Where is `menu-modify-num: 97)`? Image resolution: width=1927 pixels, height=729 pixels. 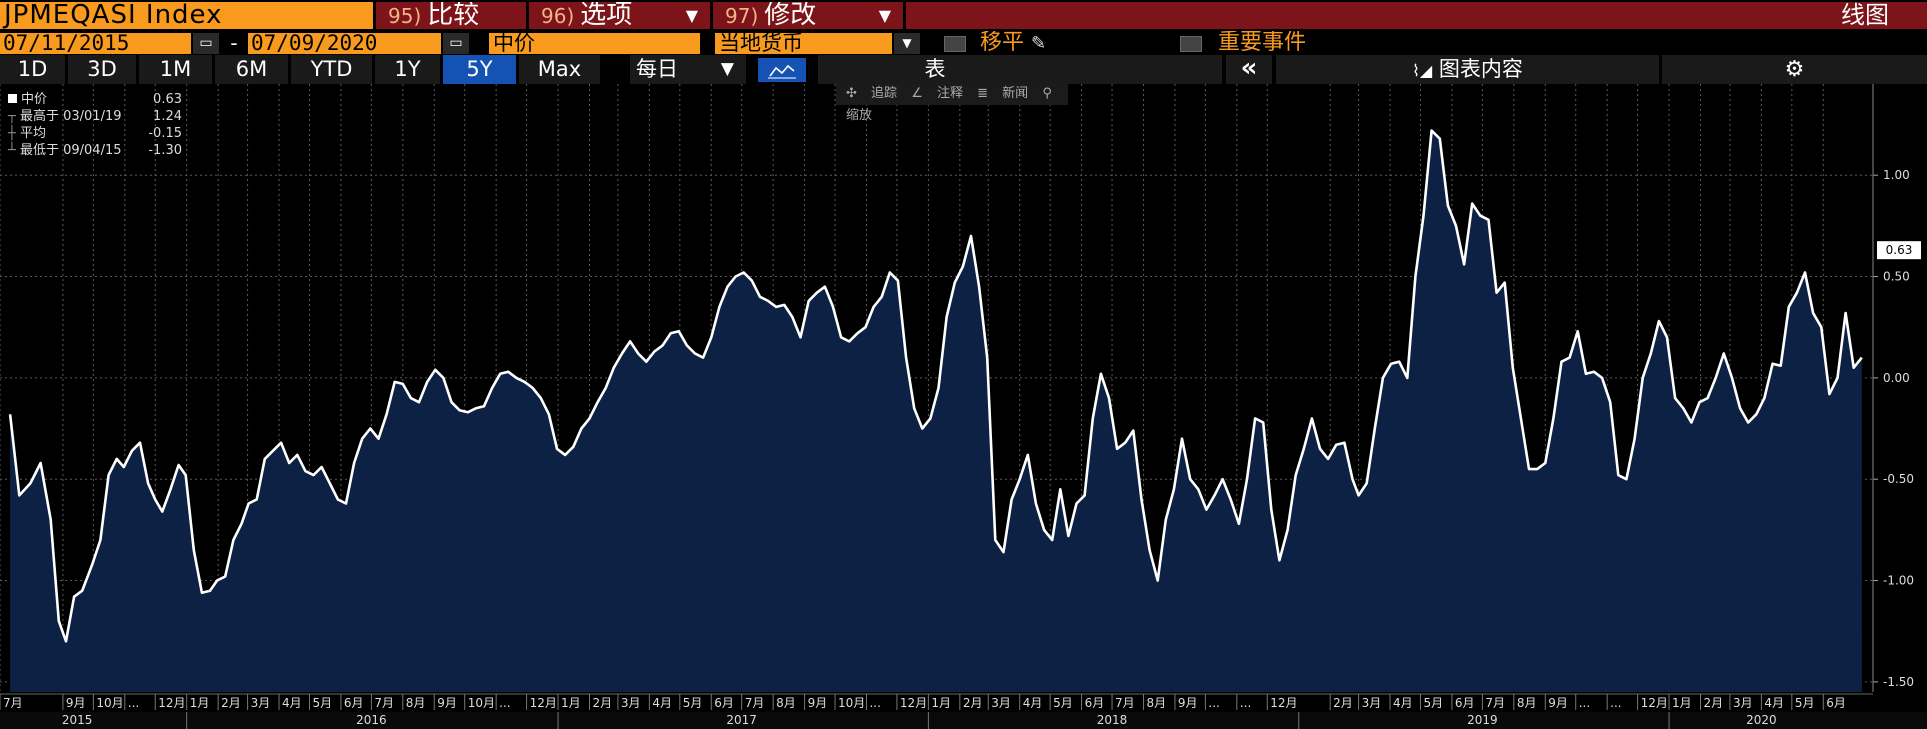 menu-modify-num: 97) is located at coordinates (742, 16).